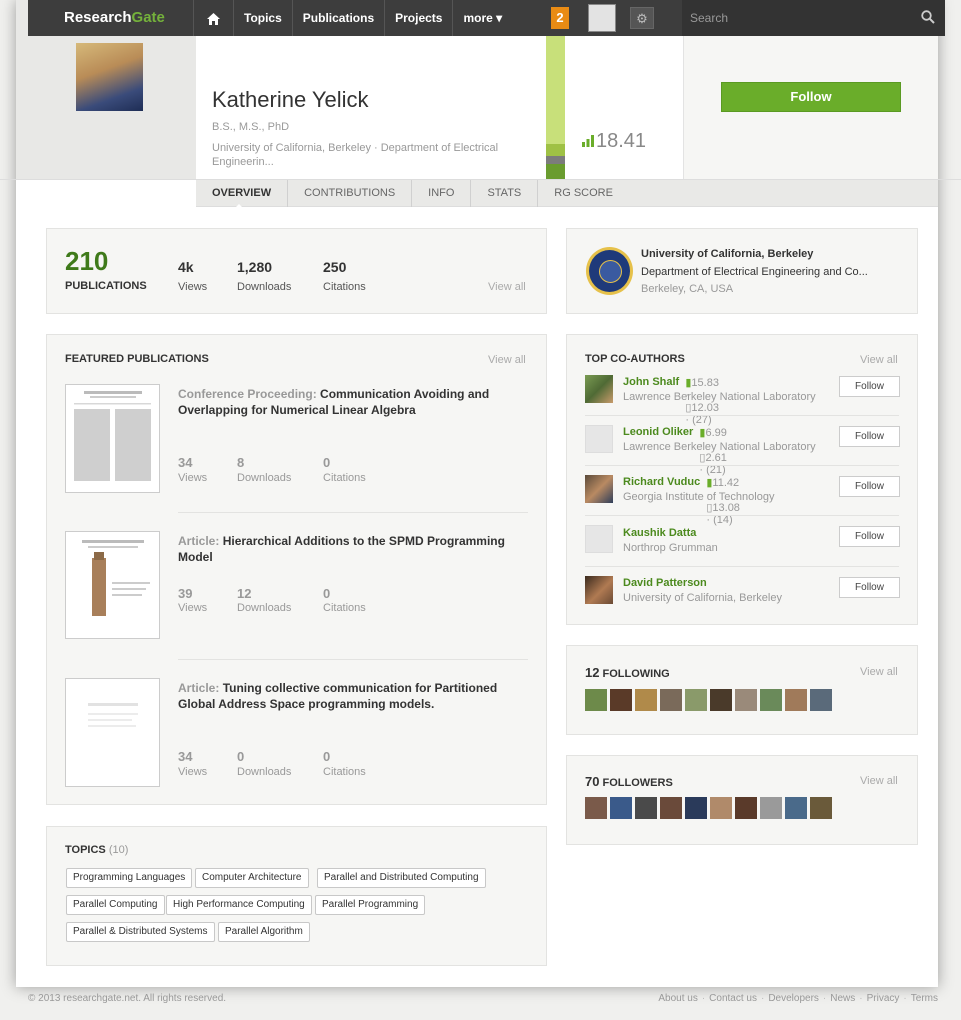 This screenshot has width=961, height=1020. What do you see at coordinates (109, 77) in the screenshot?
I see `profile-photo` at bounding box center [109, 77].